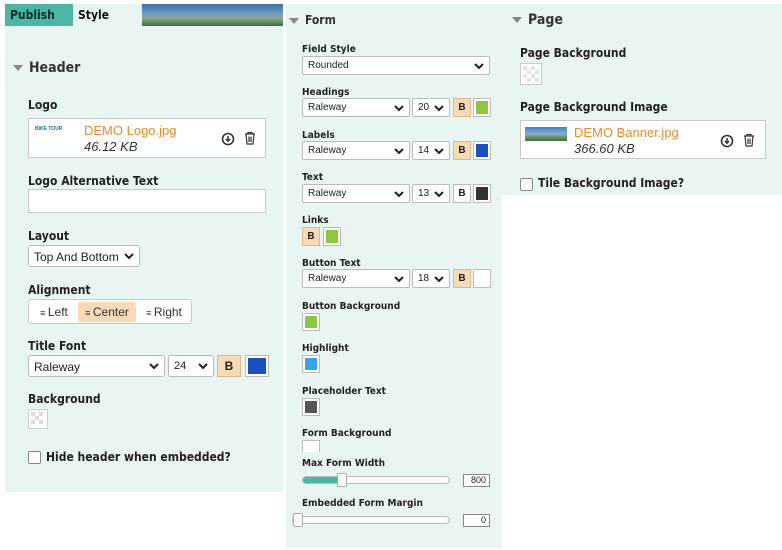 The width and height of the screenshot is (782, 550). I want to click on text-label: Text, so click(313, 177).